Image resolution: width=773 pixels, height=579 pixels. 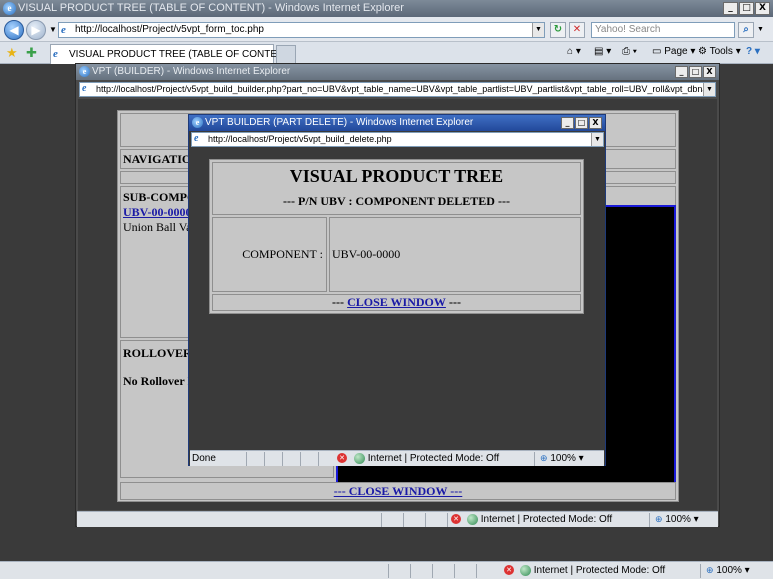 What do you see at coordinates (157, 159) in the screenshot?
I see `navigation-label: NAVIGATIO` at bounding box center [157, 159].